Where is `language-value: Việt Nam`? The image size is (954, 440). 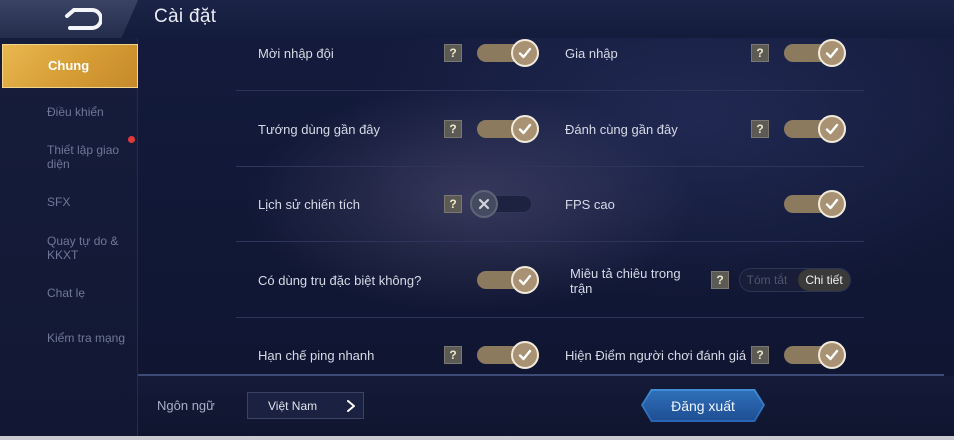
language-value: Việt Nam is located at coordinates (293, 406).